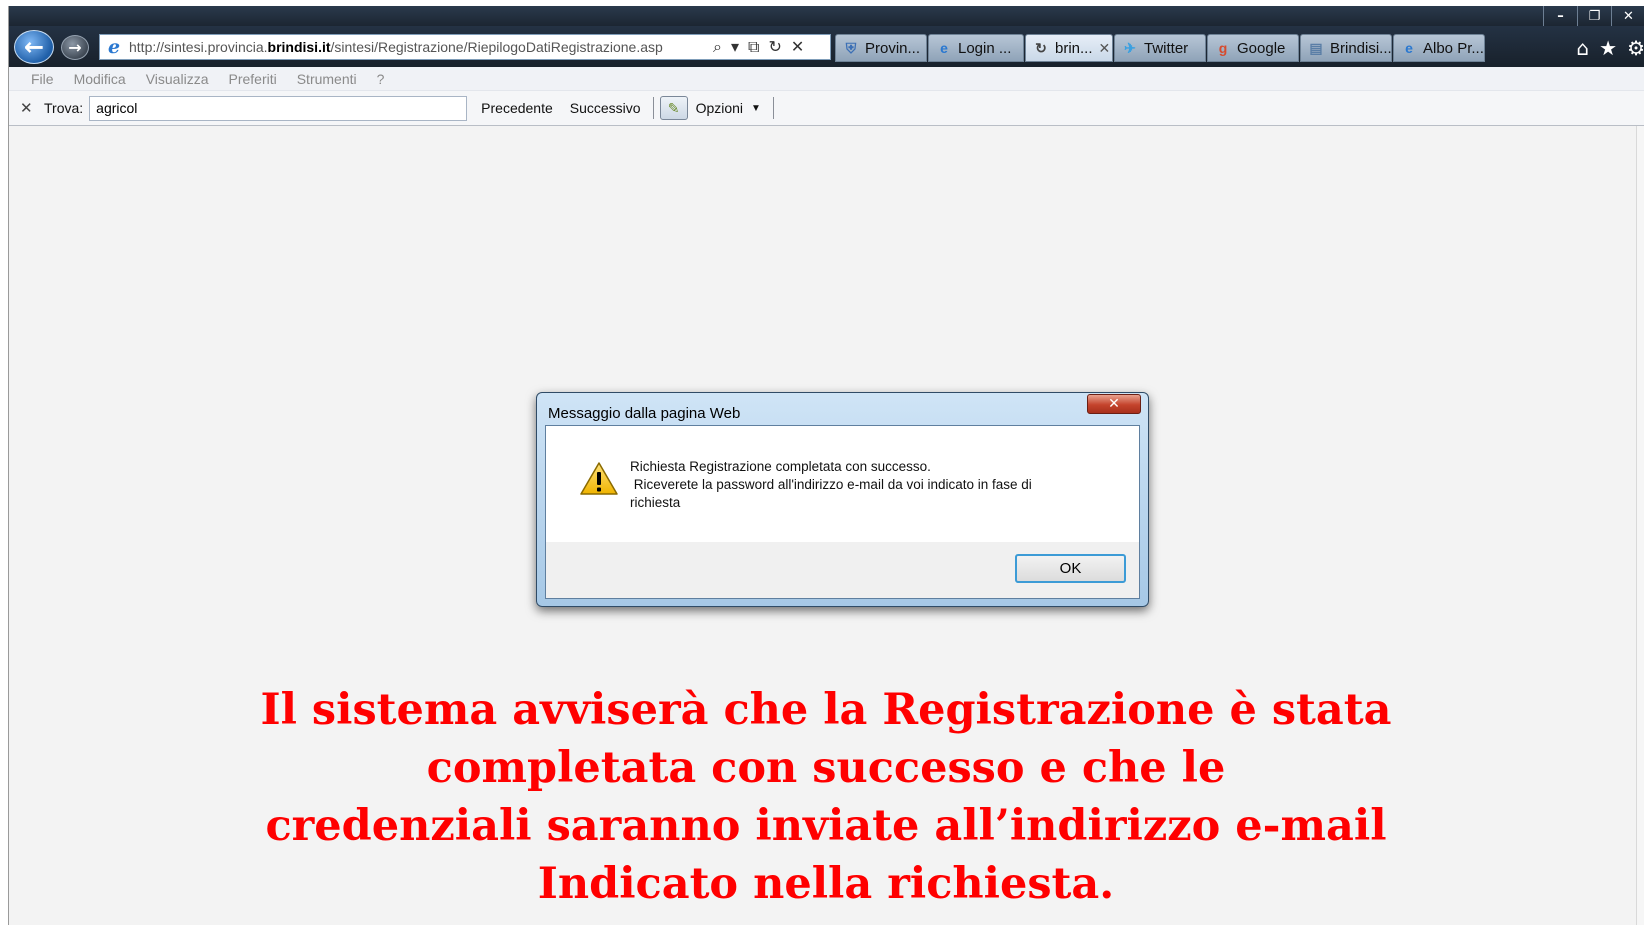  I want to click on forward-button: →, so click(75, 47).